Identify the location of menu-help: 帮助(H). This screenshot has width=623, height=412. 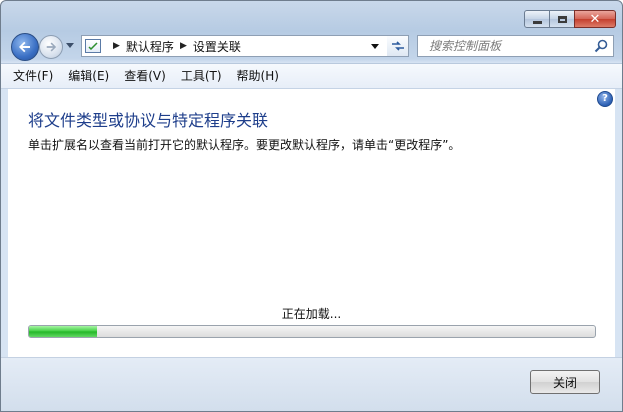
(257, 76).